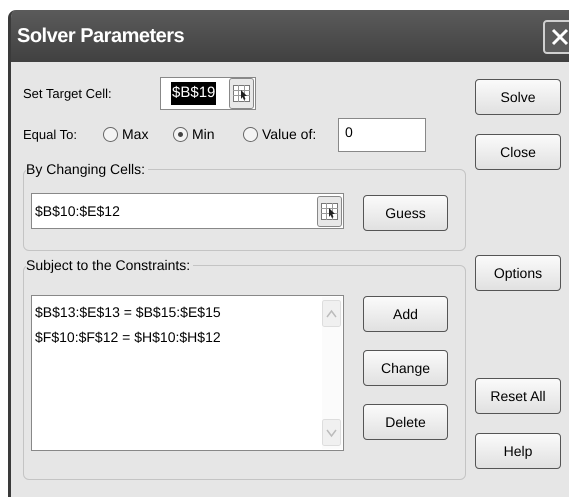  Describe the element at coordinates (290, 134) in the screenshot. I see `radio-option: Value of:` at that location.